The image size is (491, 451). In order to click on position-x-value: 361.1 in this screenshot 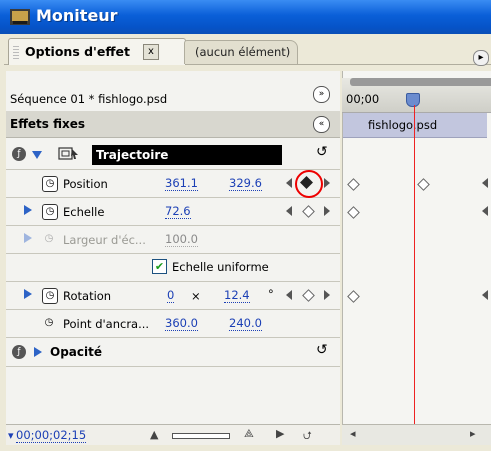, I will do `click(181, 184)`.